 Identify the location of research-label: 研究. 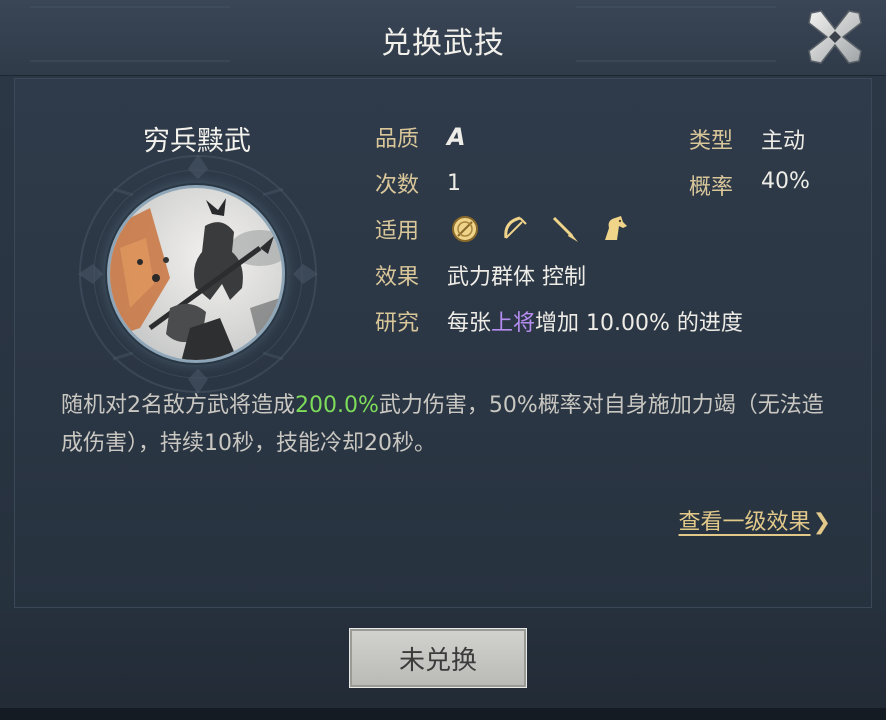
(397, 323).